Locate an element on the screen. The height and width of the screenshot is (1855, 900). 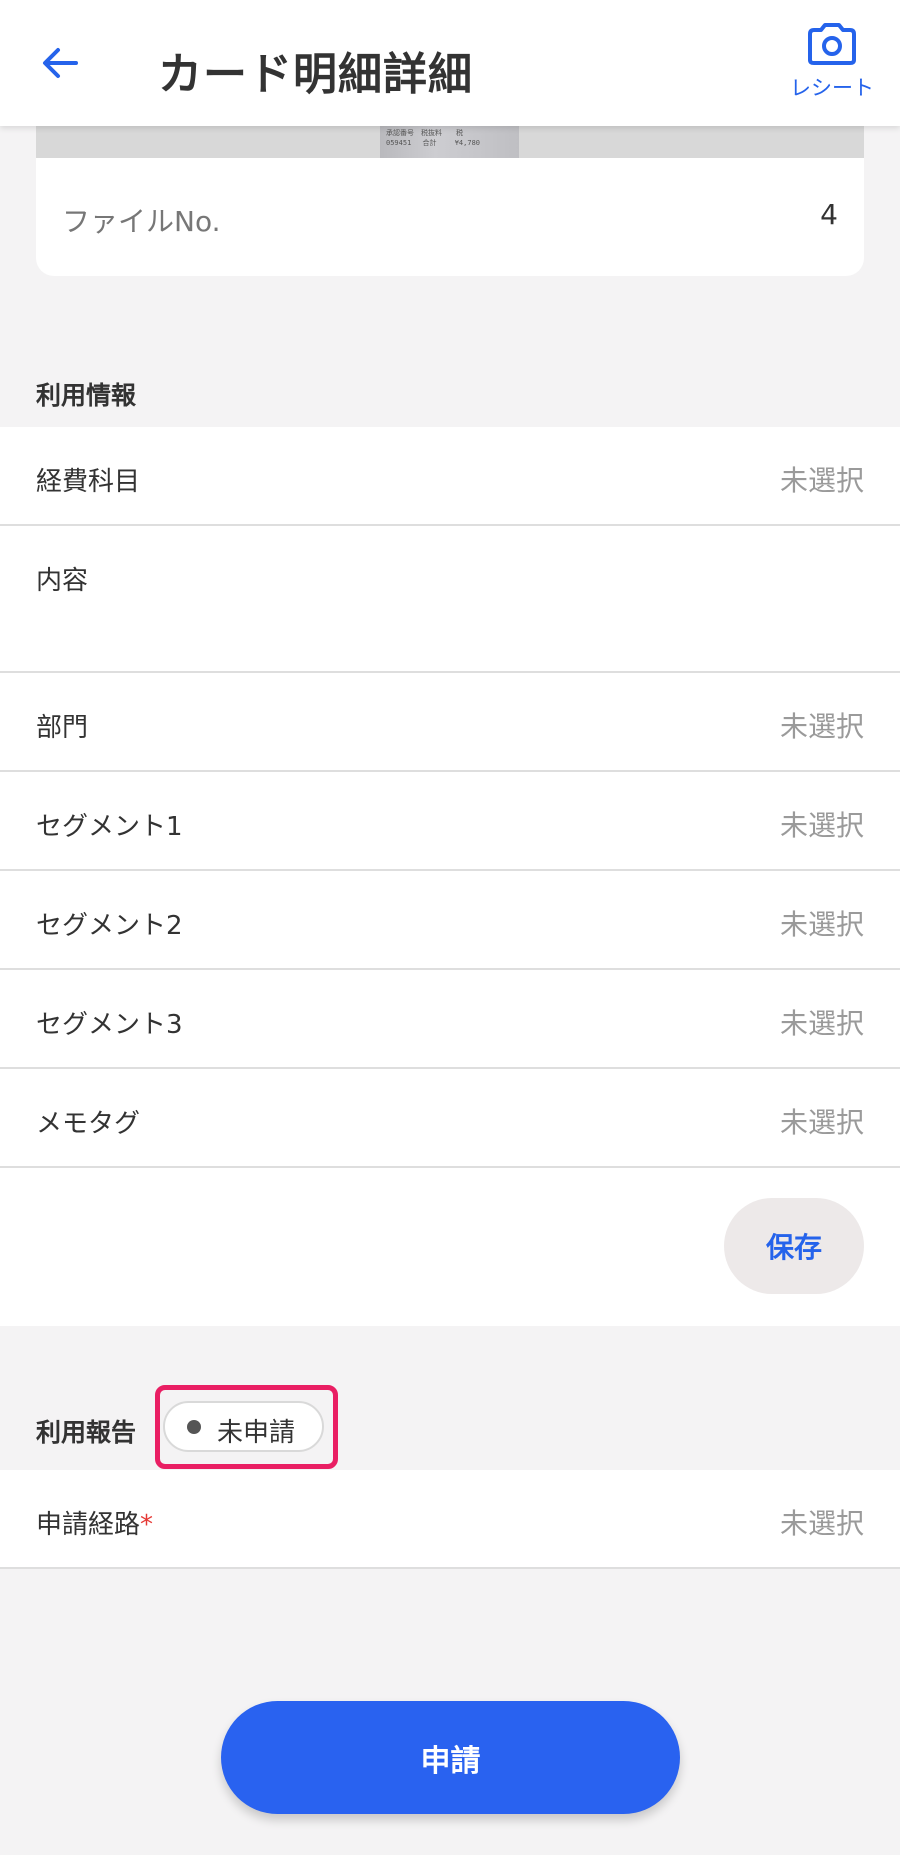
usage-info-title: 利用情報 is located at coordinates (86, 395).